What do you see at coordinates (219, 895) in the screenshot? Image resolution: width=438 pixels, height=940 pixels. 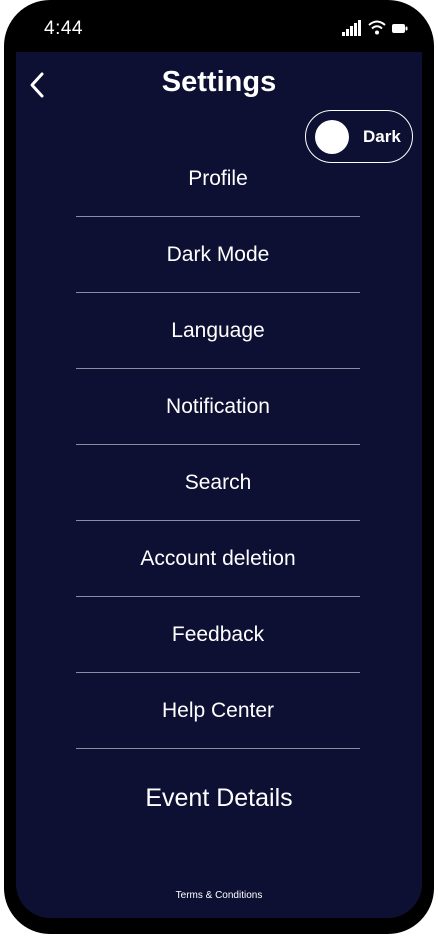 I see `terms-link: Terms & Conditions` at bounding box center [219, 895].